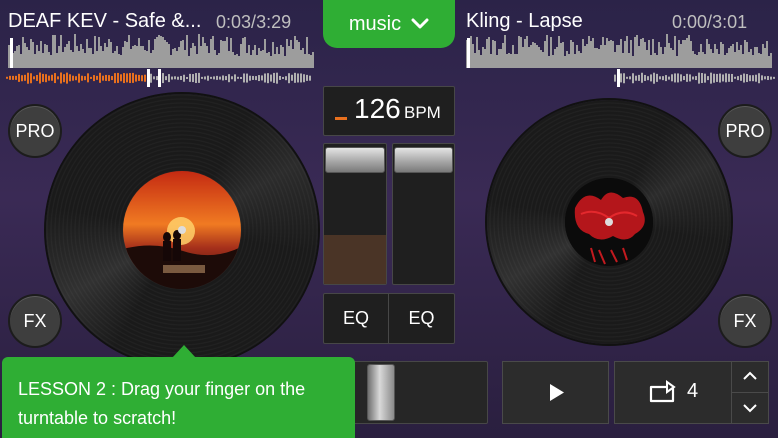  What do you see at coordinates (161, 51) in the screenshot?
I see `left-waveform-overview` at bounding box center [161, 51].